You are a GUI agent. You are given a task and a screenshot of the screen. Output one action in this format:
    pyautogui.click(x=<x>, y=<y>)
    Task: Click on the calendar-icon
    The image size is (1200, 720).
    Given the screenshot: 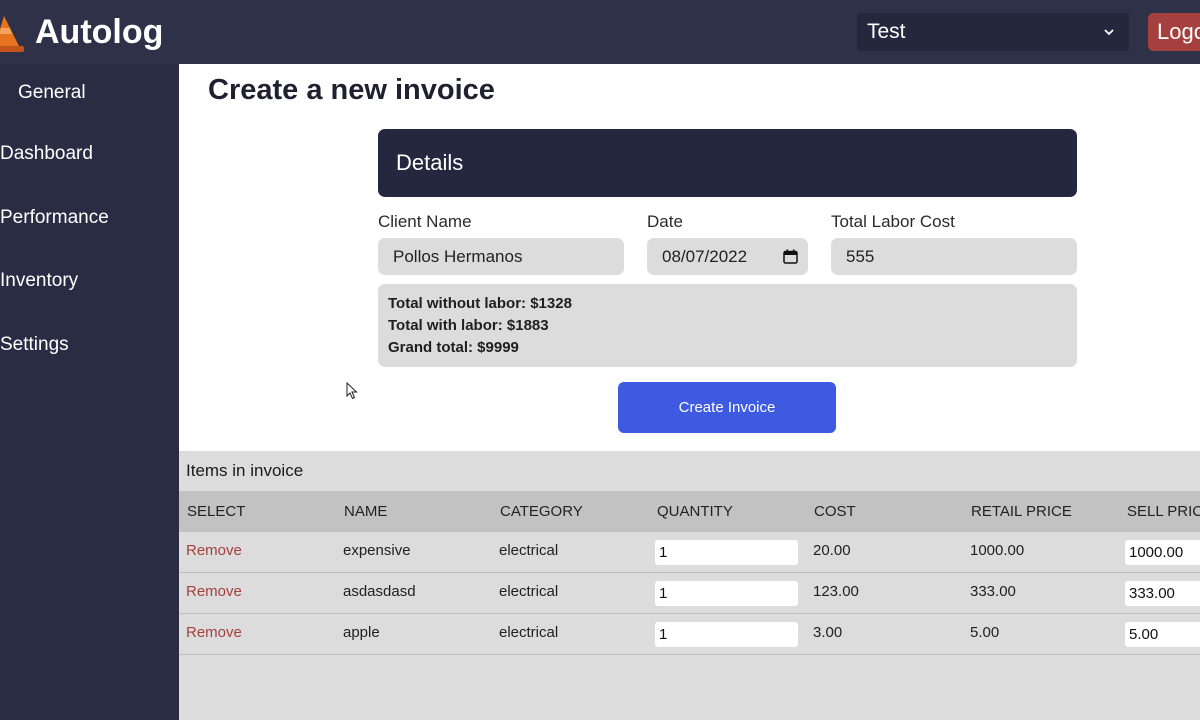 What is the action you would take?
    pyautogui.click(x=790, y=256)
    